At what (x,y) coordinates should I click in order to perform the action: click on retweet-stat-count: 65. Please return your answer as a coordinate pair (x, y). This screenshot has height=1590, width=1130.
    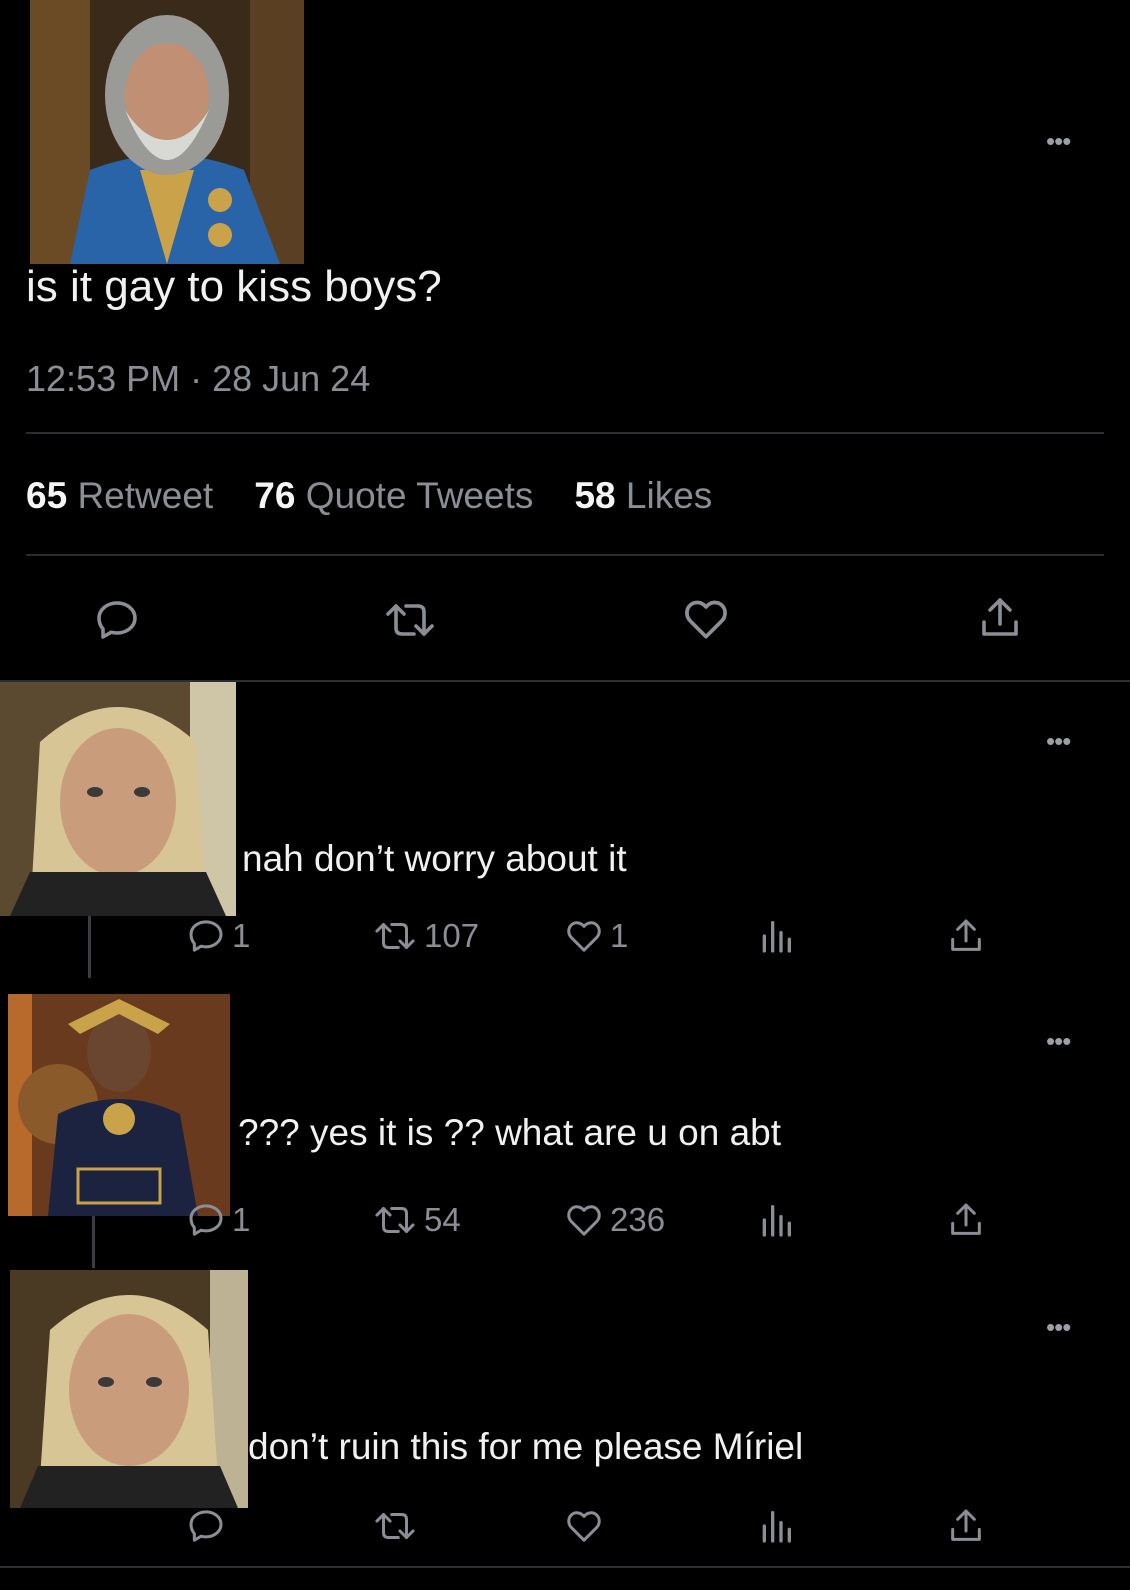
    Looking at the image, I should click on (47, 495).